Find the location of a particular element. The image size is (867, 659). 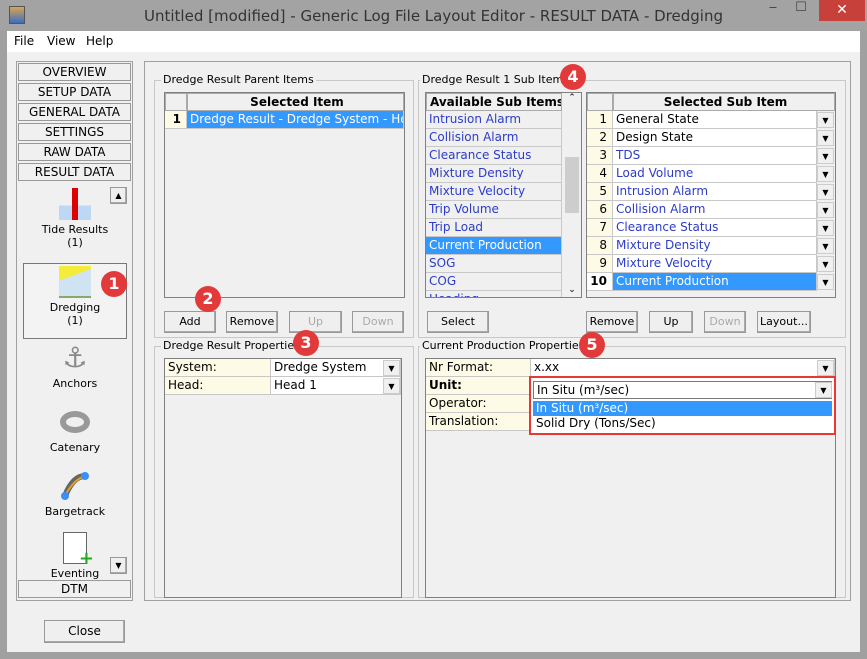

scroll-up-icon: ⌃ is located at coordinates (572, 101).